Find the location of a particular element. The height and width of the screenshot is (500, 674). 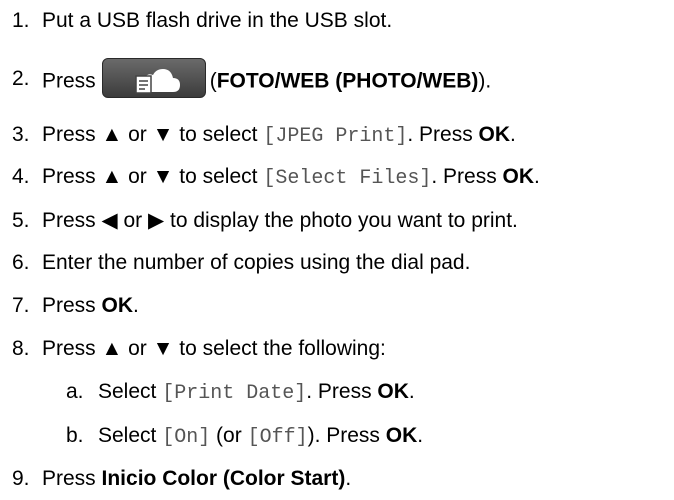

step-text: Press (FOTO/WEB (PHOTO/WEB)). is located at coordinates (267, 78).